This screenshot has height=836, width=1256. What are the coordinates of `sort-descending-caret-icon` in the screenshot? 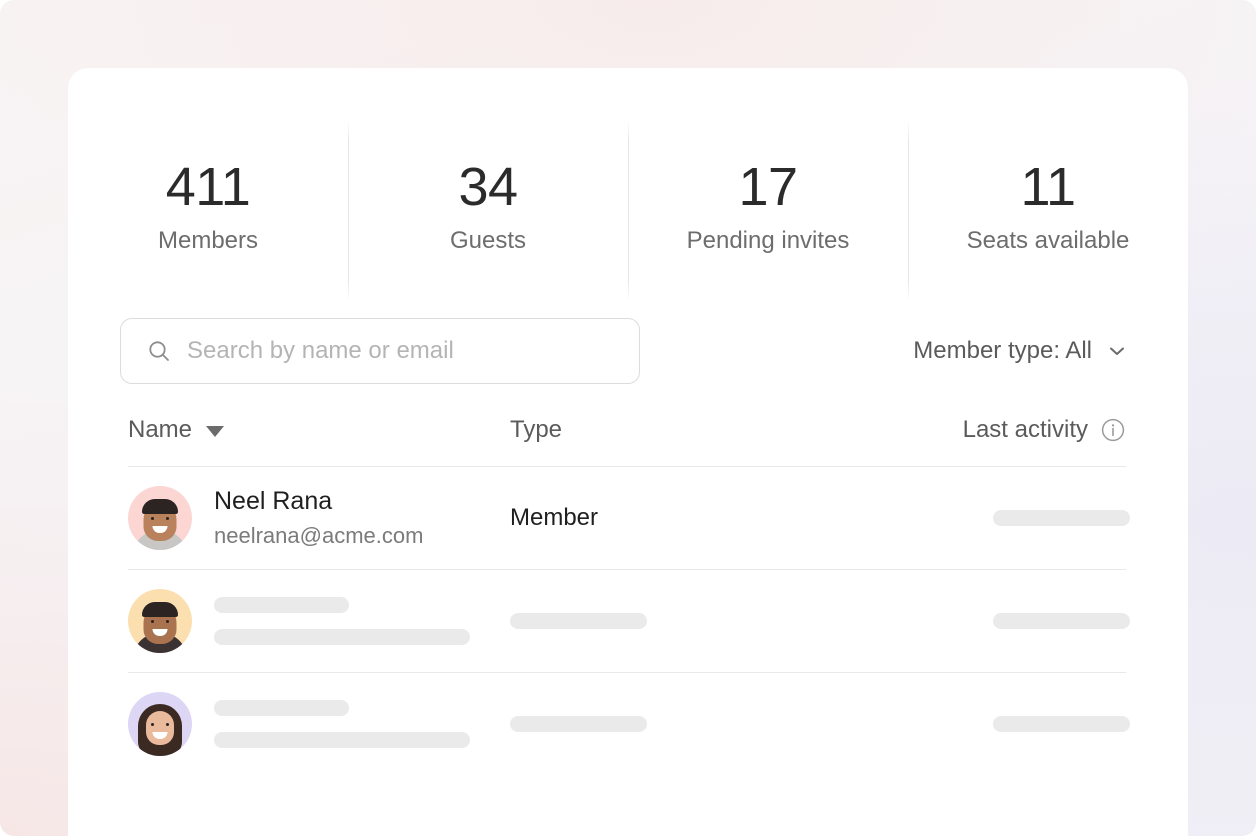 It's located at (215, 431).